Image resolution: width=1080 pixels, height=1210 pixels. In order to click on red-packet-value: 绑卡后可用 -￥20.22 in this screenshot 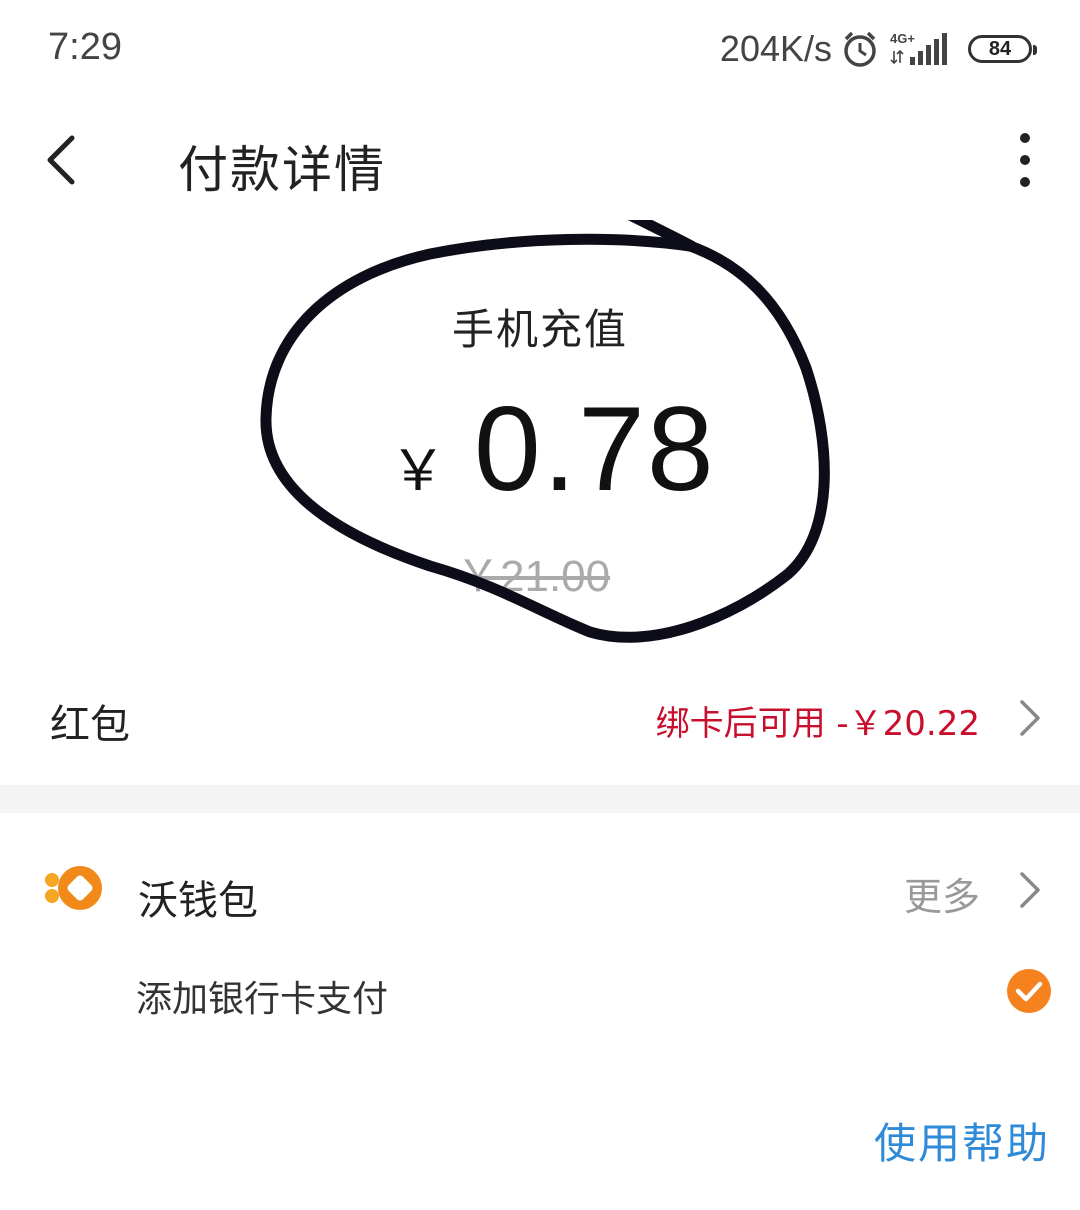, I will do `click(817, 724)`.